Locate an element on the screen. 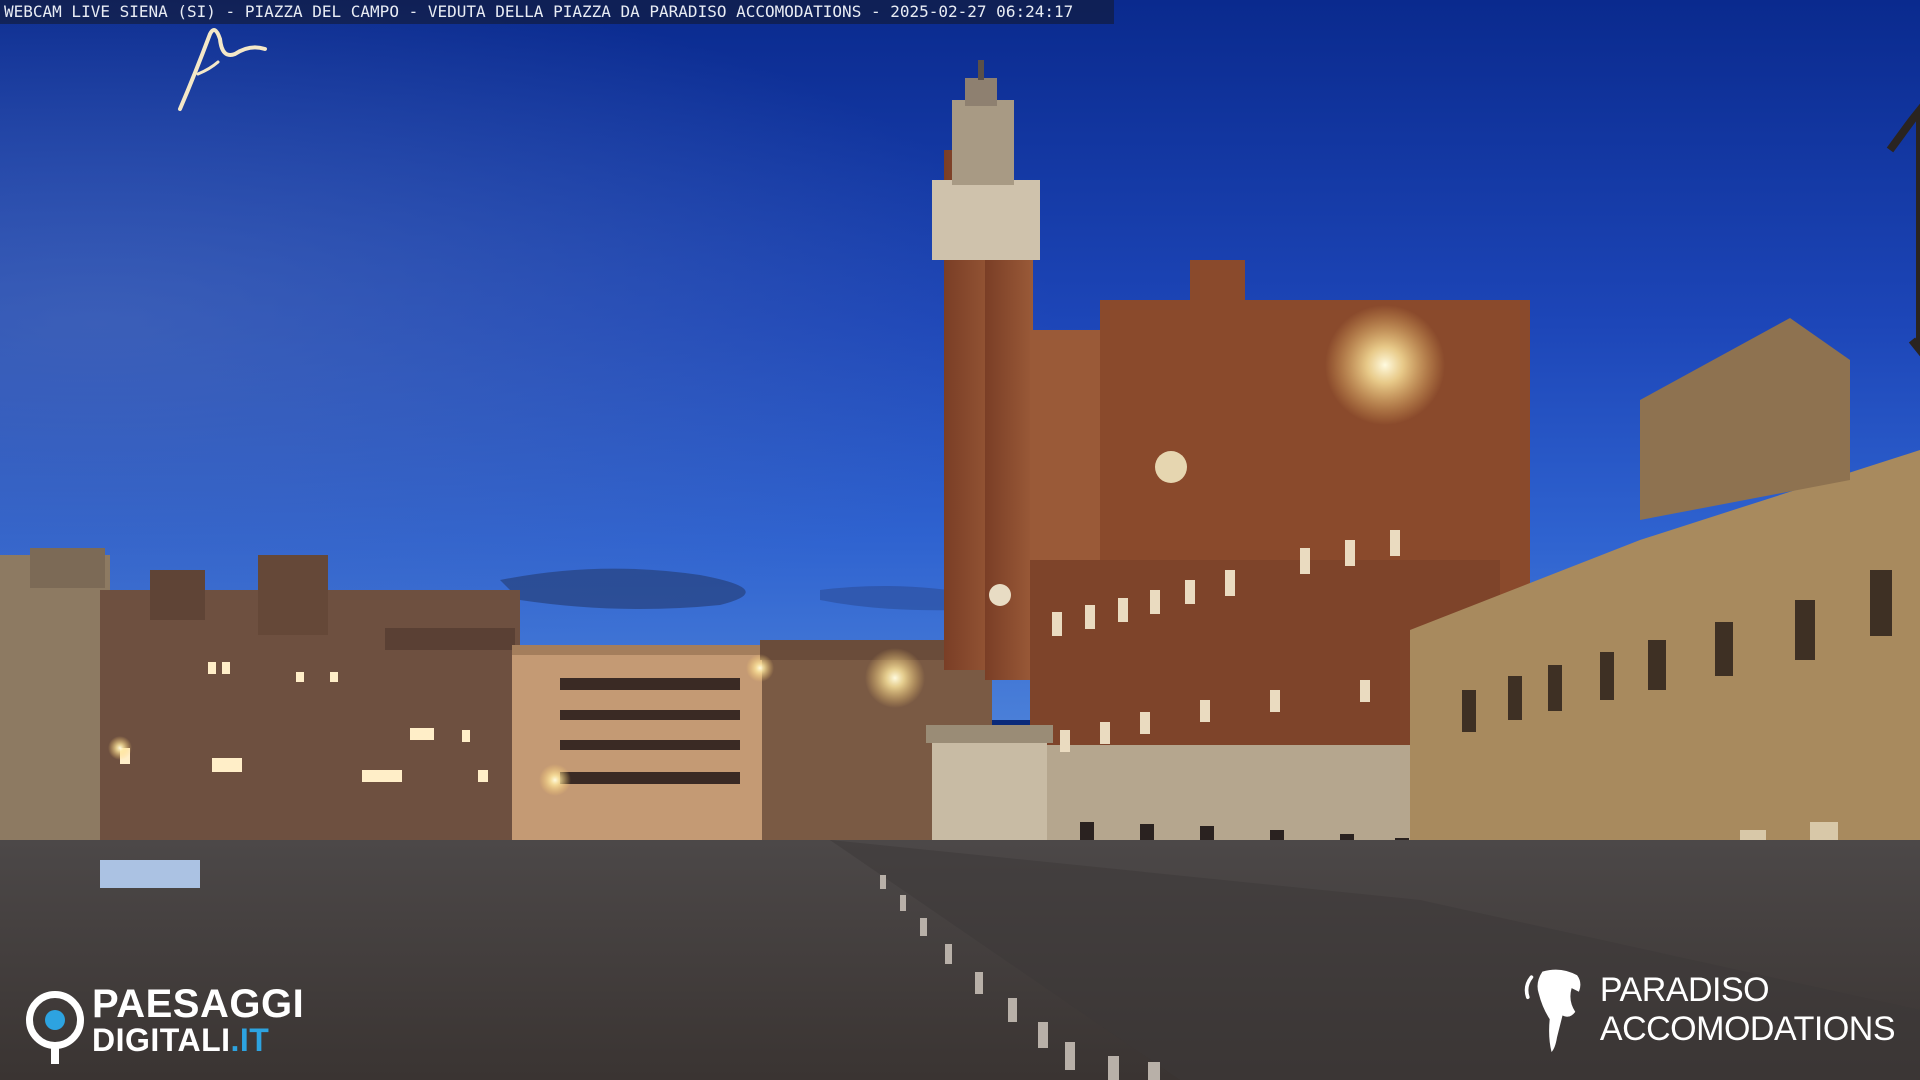 This screenshot has width=1920, height=1080. logo-right-line1: PARADISO is located at coordinates (1684, 989).